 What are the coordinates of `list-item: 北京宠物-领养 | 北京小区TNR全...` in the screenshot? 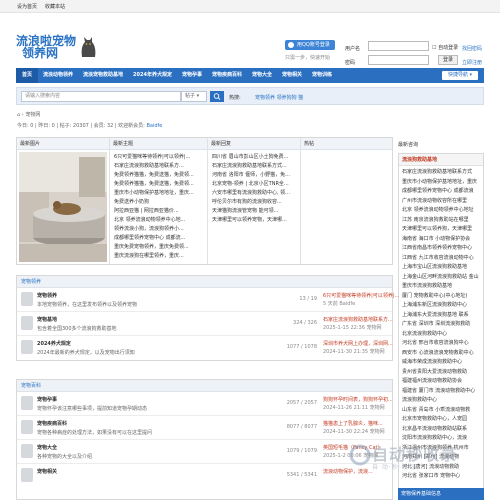 It's located at (254, 184).